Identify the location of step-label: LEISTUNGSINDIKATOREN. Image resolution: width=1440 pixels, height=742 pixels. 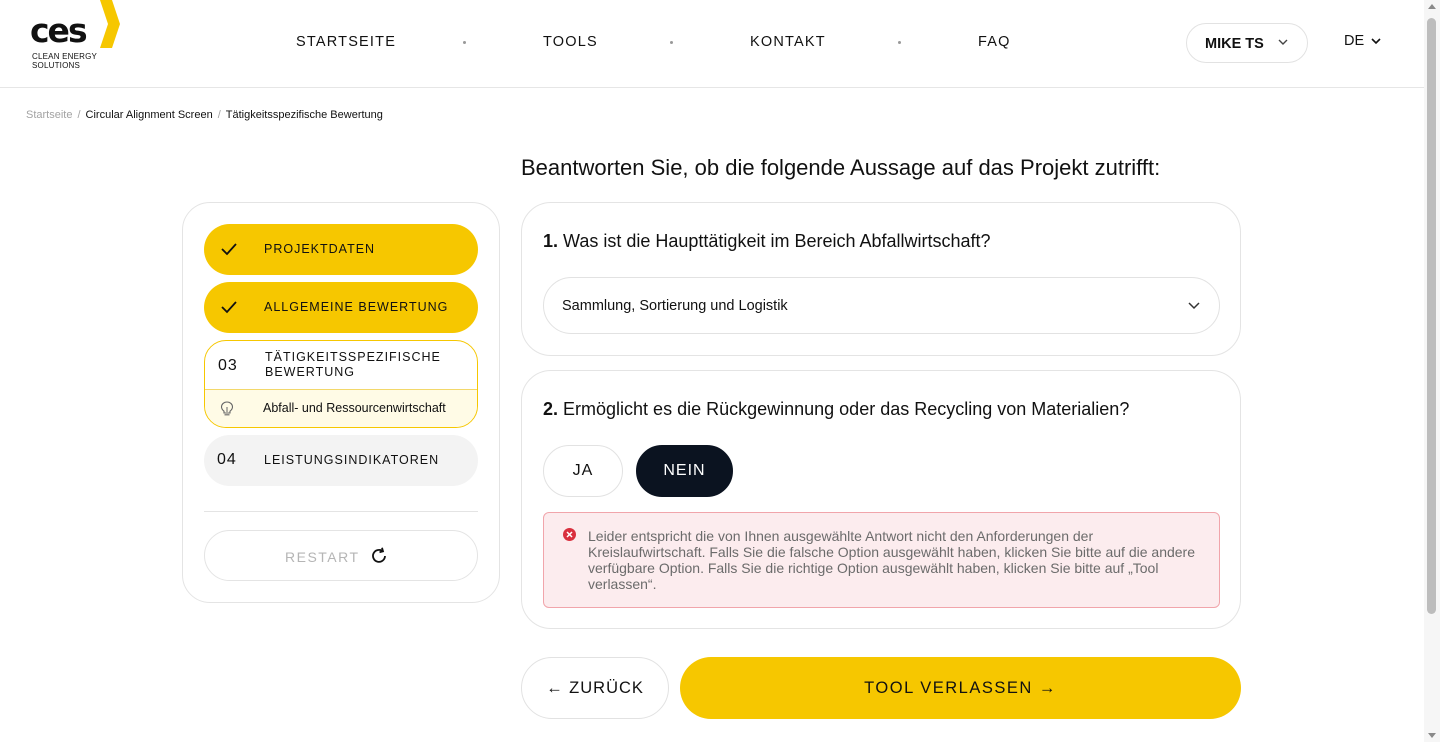
(352, 460).